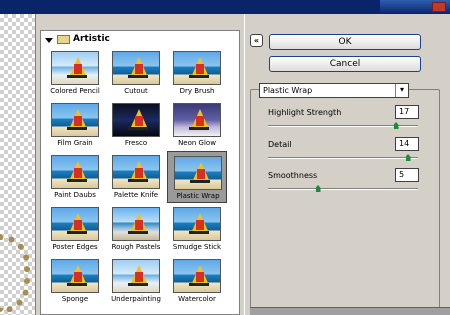 Image resolution: width=450 pixels, height=315 pixels. What do you see at coordinates (136, 91) in the screenshot?
I see `filter-label: Cutout` at bounding box center [136, 91].